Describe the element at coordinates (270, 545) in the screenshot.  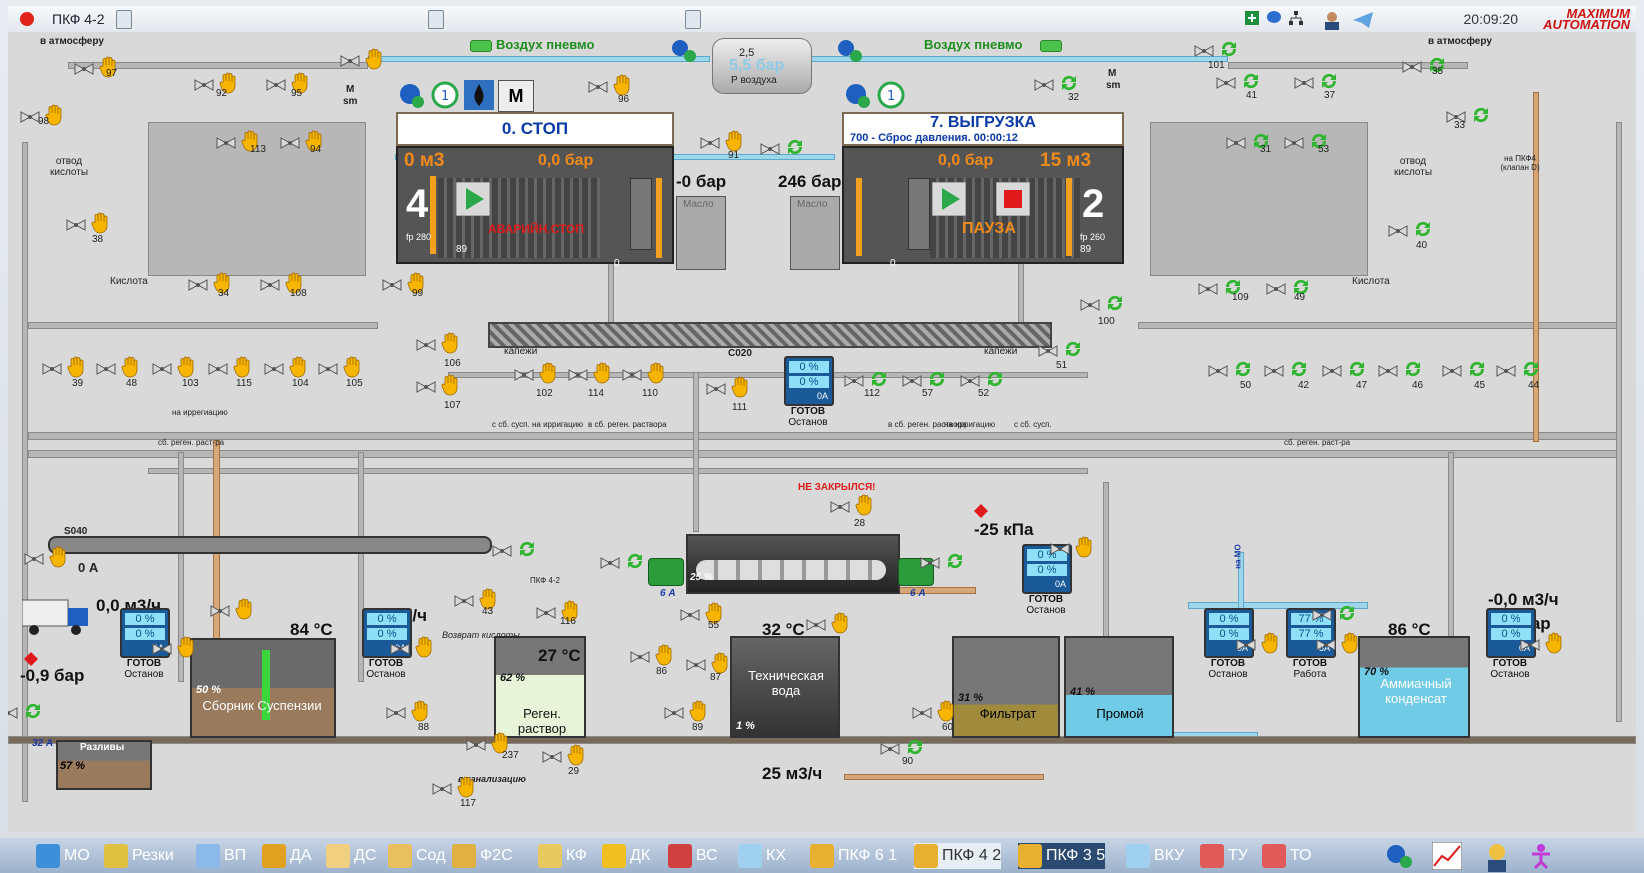
I see `belt-conveyor-s040` at that location.